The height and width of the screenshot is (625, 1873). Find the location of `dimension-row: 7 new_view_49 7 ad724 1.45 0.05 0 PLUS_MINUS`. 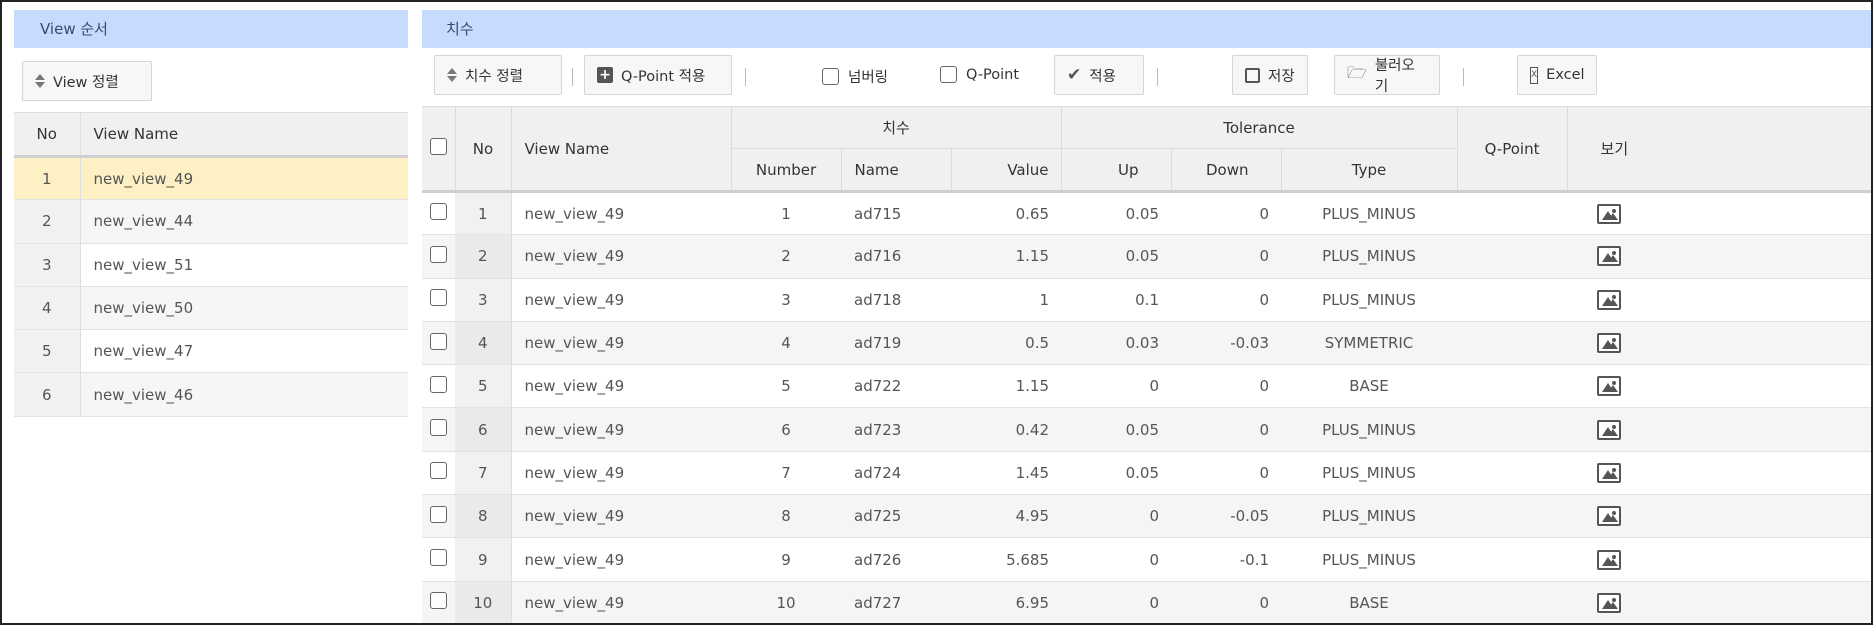

dimension-row: 7 new_view_49 7 ad724 1.45 0.05 0 PLUS_MINUS is located at coordinates (1146, 473).